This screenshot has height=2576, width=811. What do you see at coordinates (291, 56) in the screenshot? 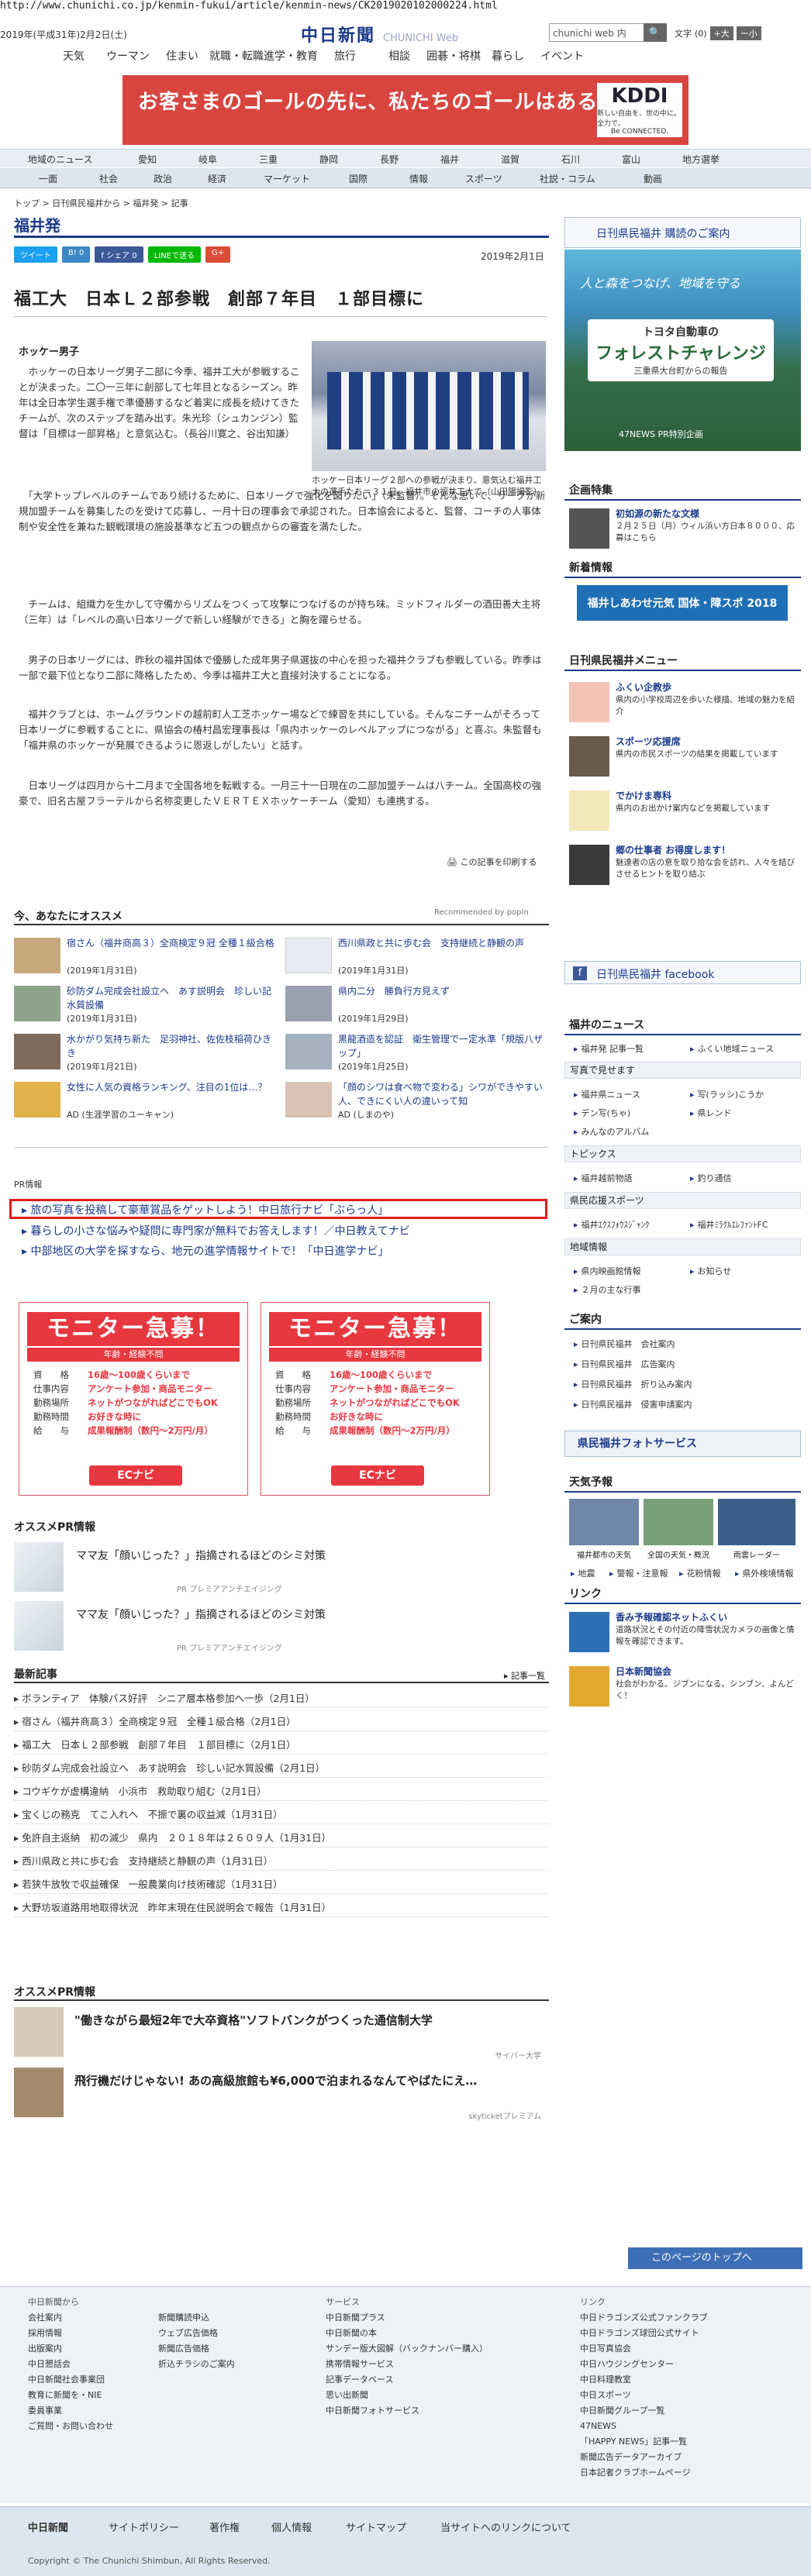
I see `topnav-item: 進学・教育` at bounding box center [291, 56].